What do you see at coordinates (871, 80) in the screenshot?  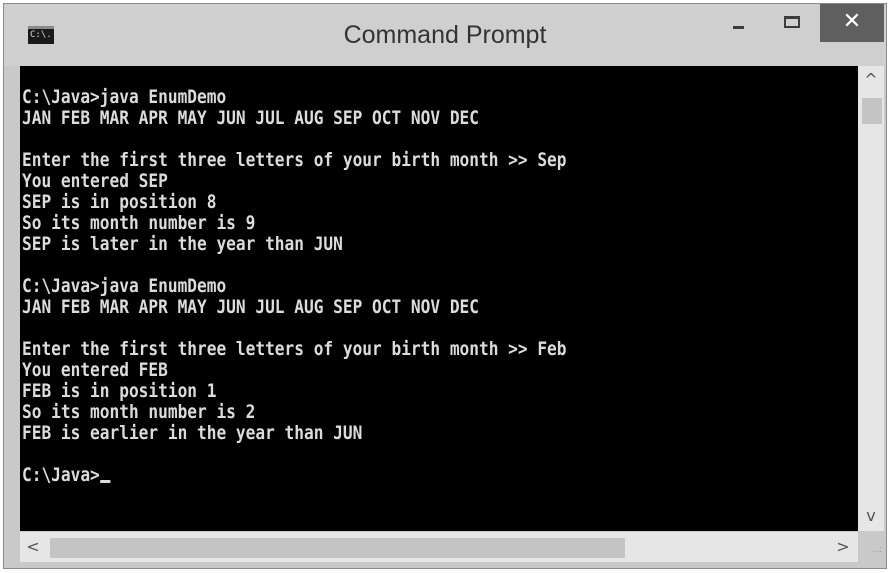 I see `scroll-up-icon: ^` at bounding box center [871, 80].